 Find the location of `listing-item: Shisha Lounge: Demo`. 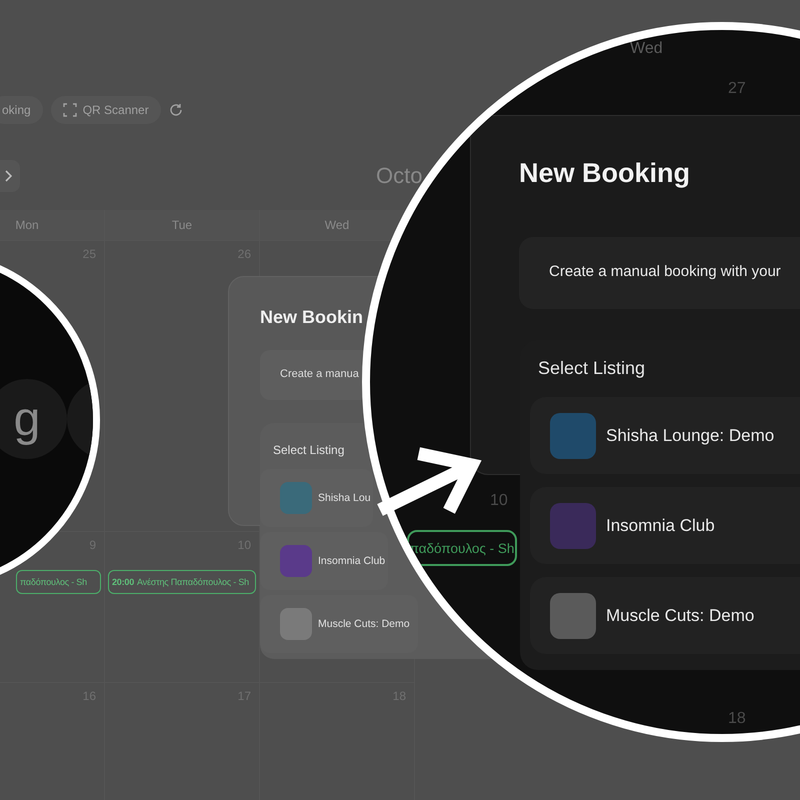

listing-item: Shisha Lounge: Demo is located at coordinates (665, 435).